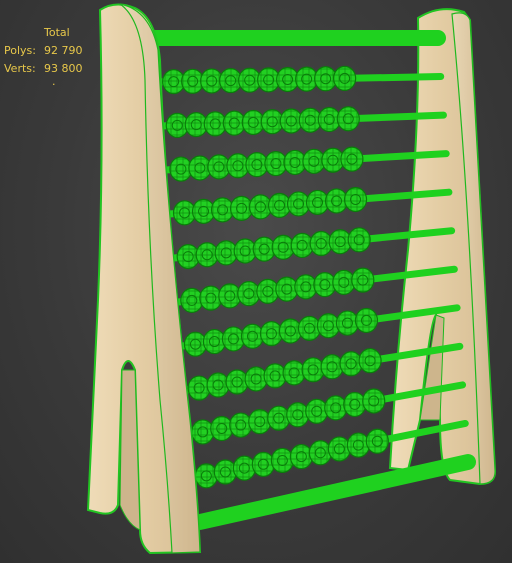 The width and height of the screenshot is (512, 563). I want to click on stats-header: Total, so click(57, 32).